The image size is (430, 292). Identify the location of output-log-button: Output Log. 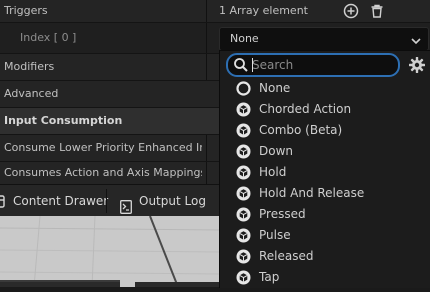
(160, 201).